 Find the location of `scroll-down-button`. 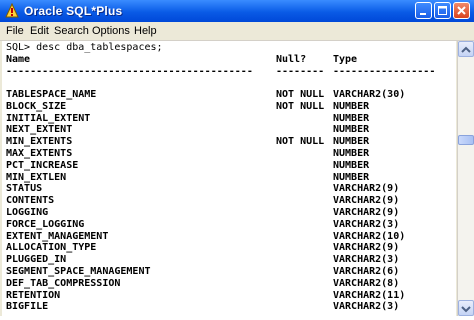

scroll-down-button is located at coordinates (466, 308).